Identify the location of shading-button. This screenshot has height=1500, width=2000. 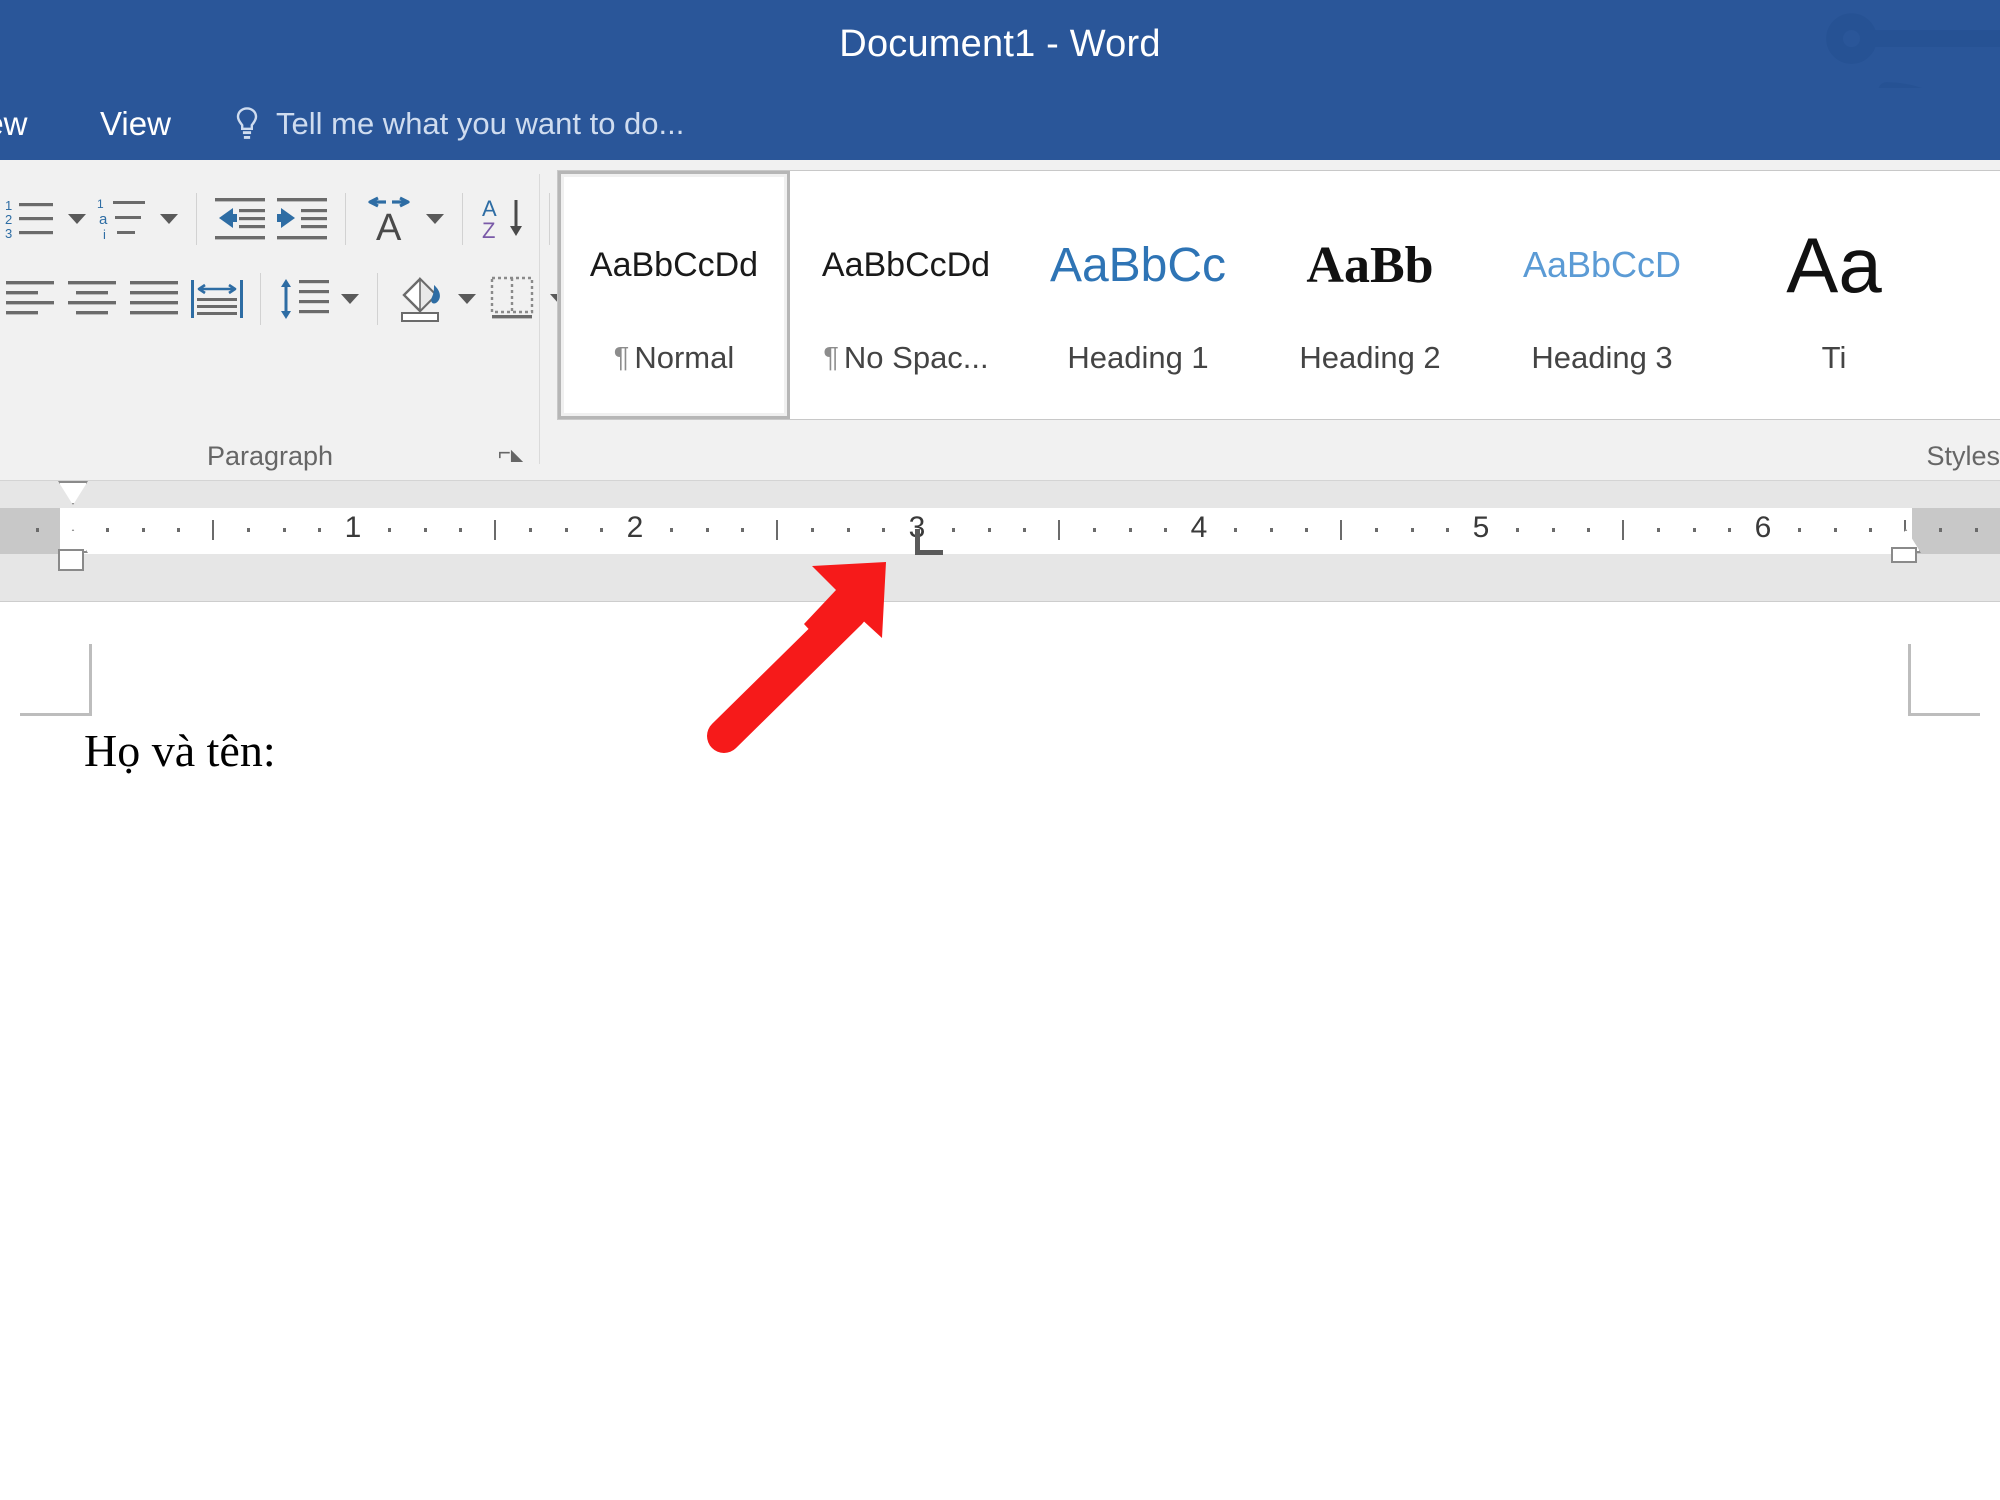
(421, 299).